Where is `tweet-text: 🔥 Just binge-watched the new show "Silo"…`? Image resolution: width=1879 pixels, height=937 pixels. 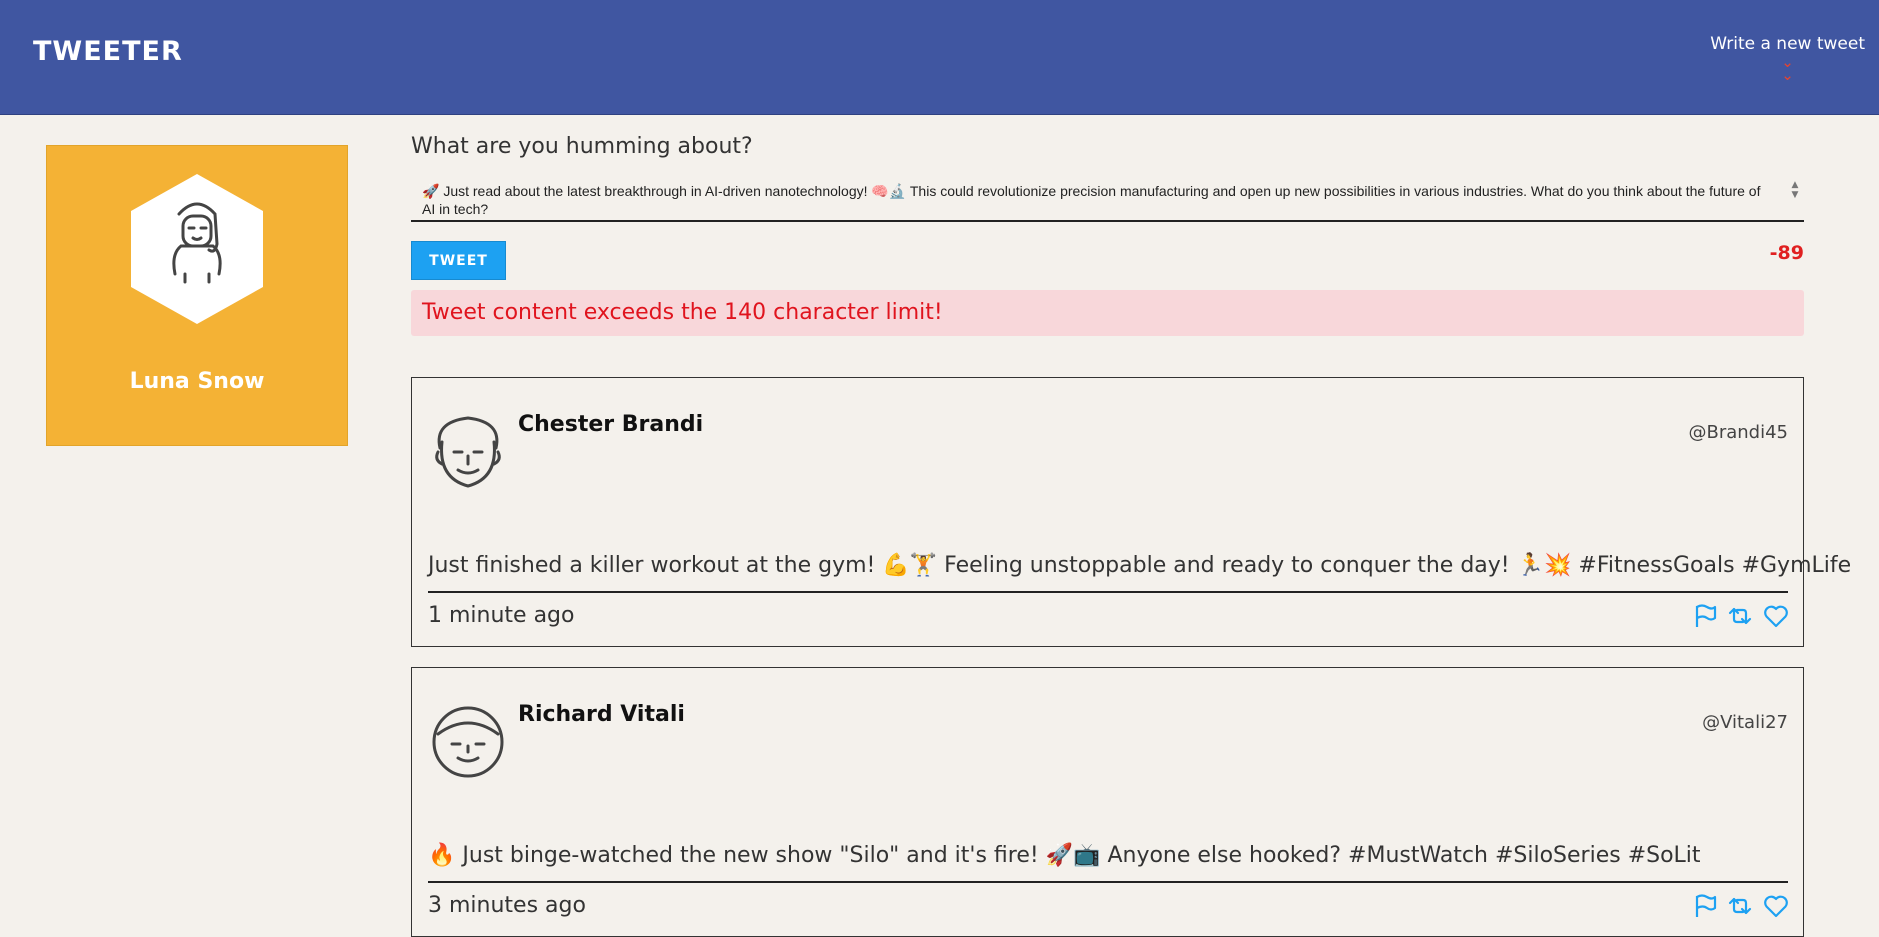
tweet-text: 🔥 Just binge-watched the new show "Silo"… is located at coordinates (1108, 863).